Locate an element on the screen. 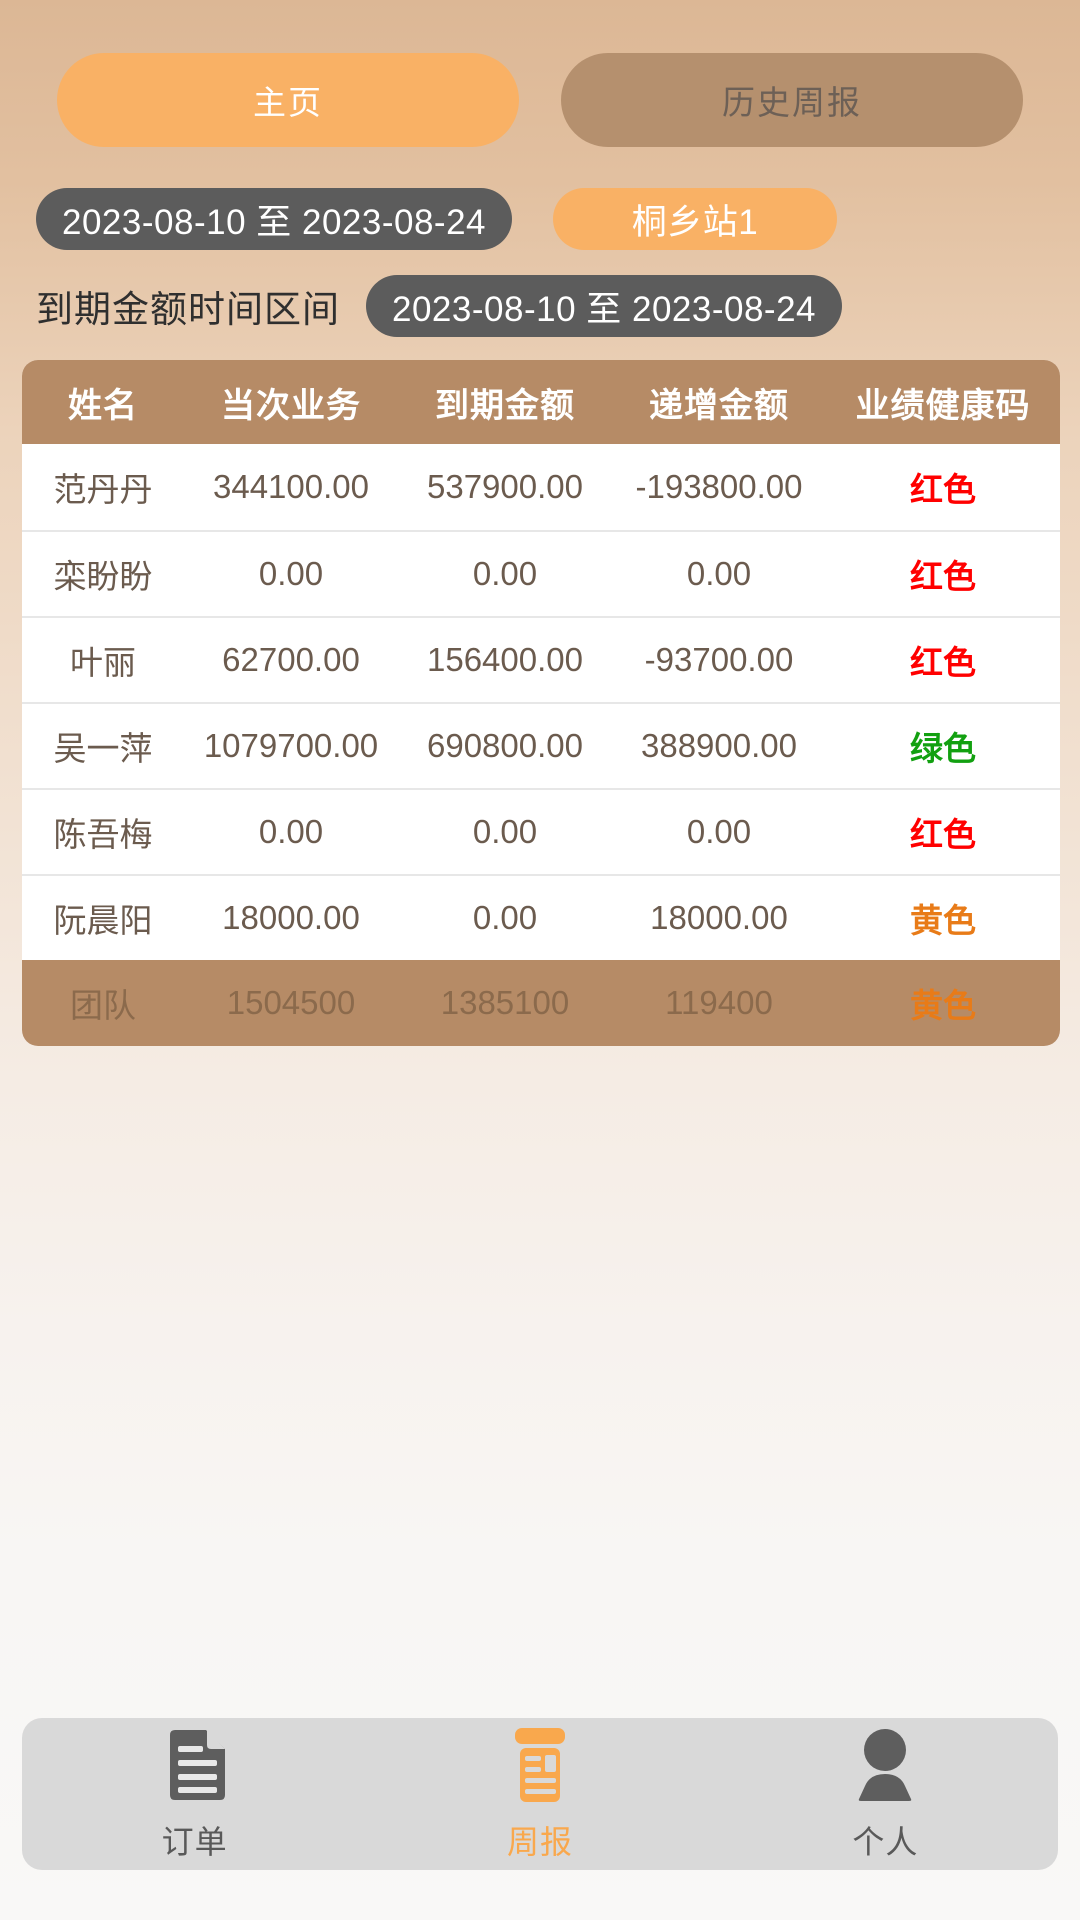  cell-due: 156400.00 is located at coordinates (505, 659).